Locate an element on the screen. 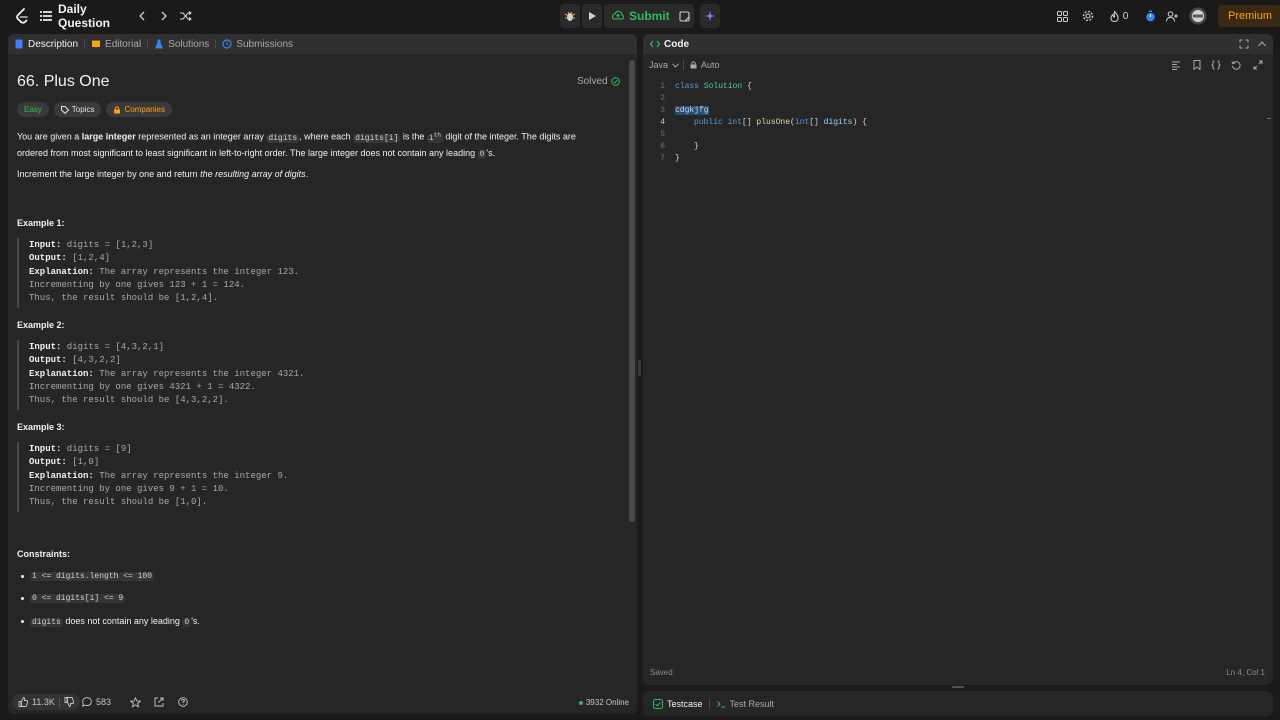  avatar is located at coordinates (1198, 16).